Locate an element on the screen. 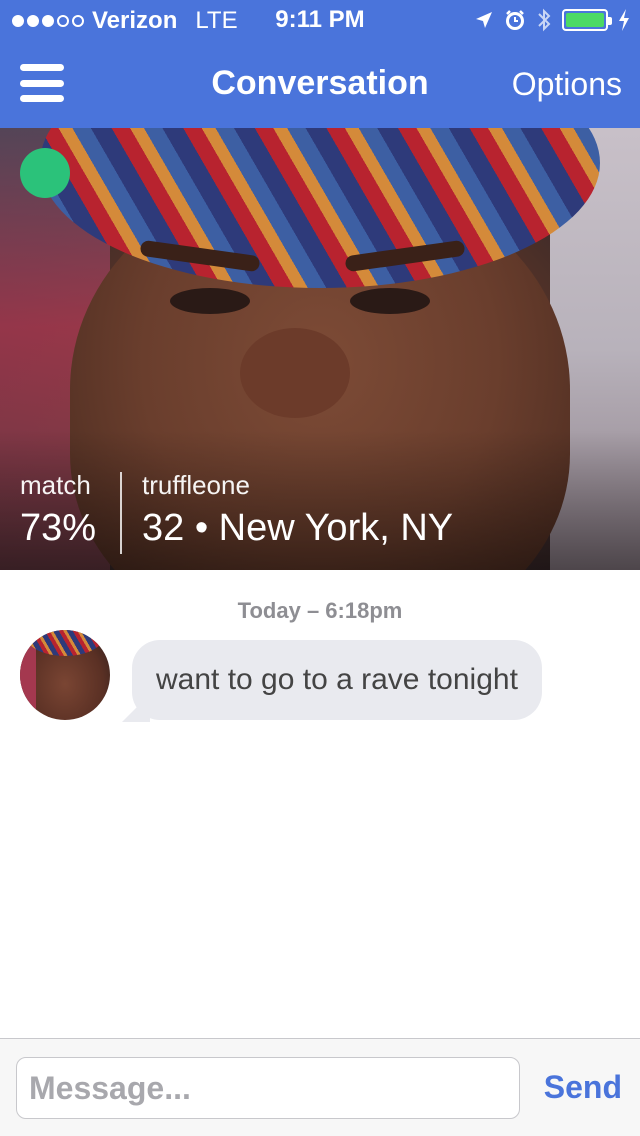  options-button: Options is located at coordinates (567, 84).